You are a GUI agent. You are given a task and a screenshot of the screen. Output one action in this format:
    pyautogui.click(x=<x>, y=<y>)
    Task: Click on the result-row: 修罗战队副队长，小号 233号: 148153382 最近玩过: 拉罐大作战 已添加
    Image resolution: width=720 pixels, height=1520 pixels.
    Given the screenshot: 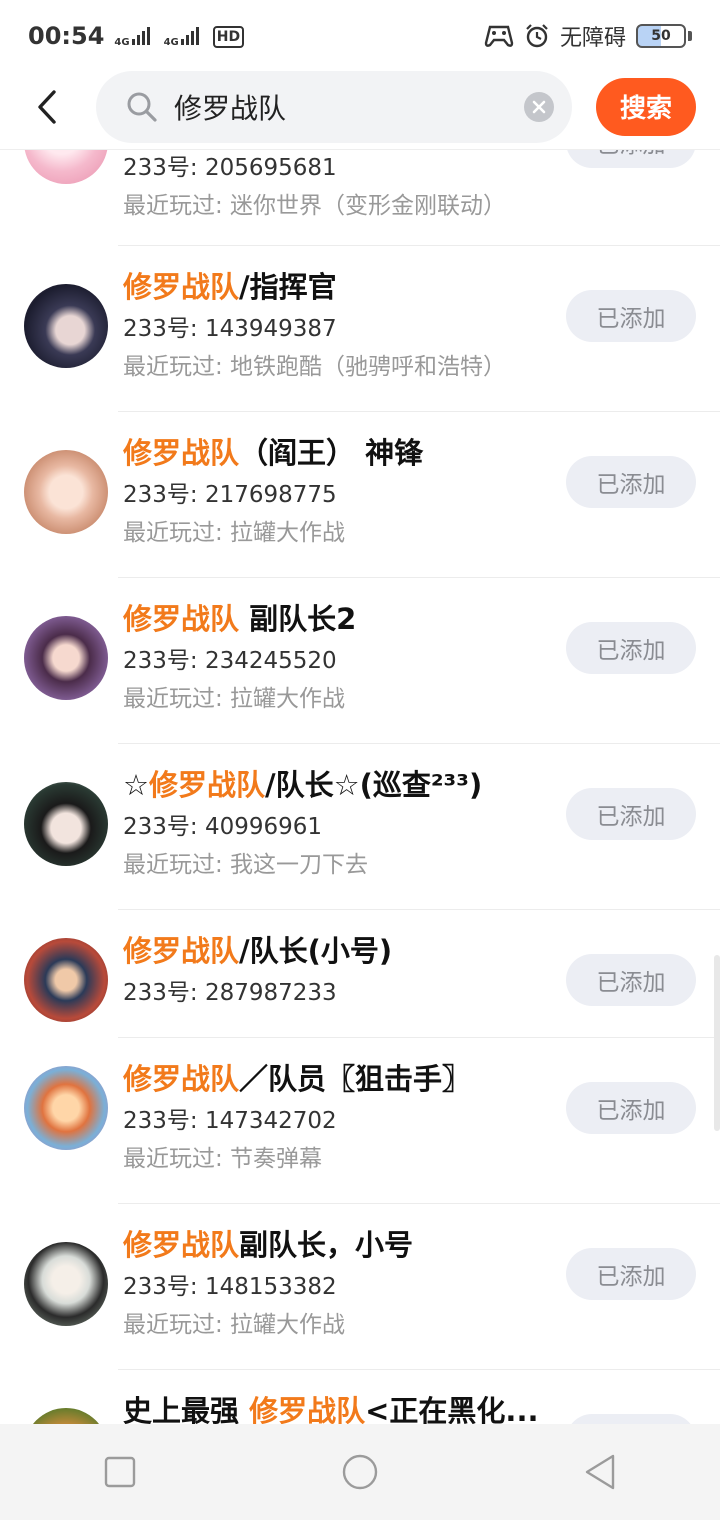 What is the action you would take?
    pyautogui.click(x=360, y=1287)
    